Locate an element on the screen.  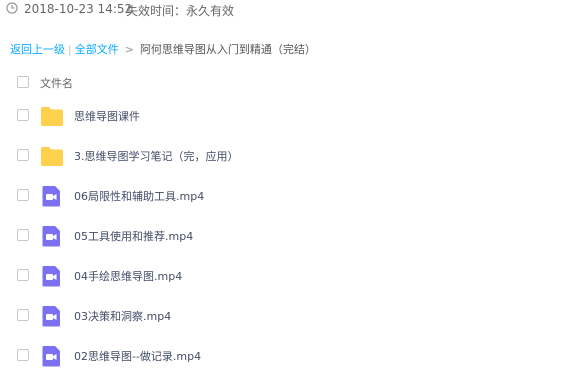
current-folder: 阿何思维导图从入门到精通（完结） is located at coordinates (227, 49).